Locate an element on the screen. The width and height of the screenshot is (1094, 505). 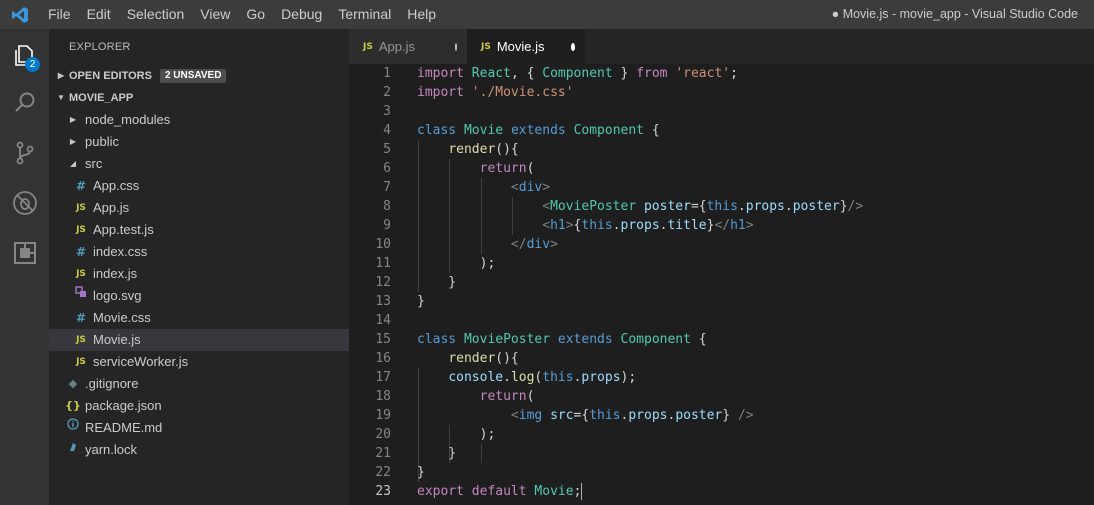
line-number: 8 is located at coordinates (387, 206).